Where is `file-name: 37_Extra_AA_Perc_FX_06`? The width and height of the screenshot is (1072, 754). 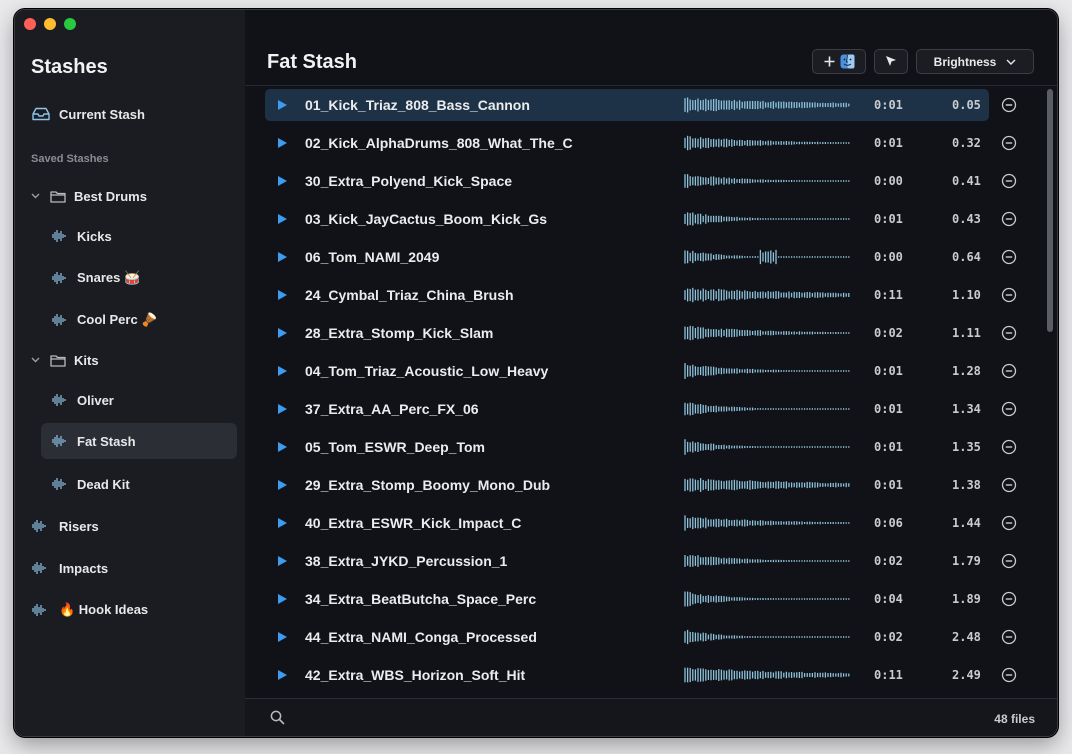 file-name: 37_Extra_AA_Perc_FX_06 is located at coordinates (392, 409).